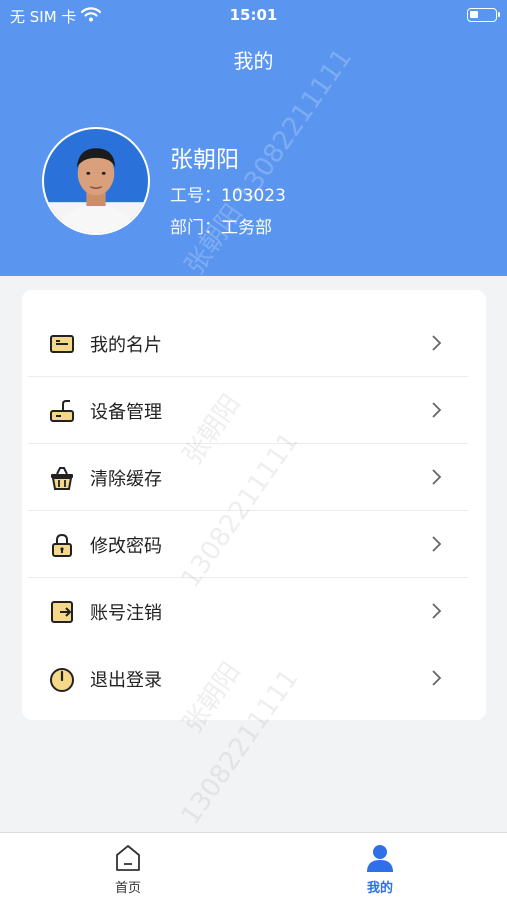  What do you see at coordinates (127, 888) in the screenshot?
I see `tab-label: 首页` at bounding box center [127, 888].